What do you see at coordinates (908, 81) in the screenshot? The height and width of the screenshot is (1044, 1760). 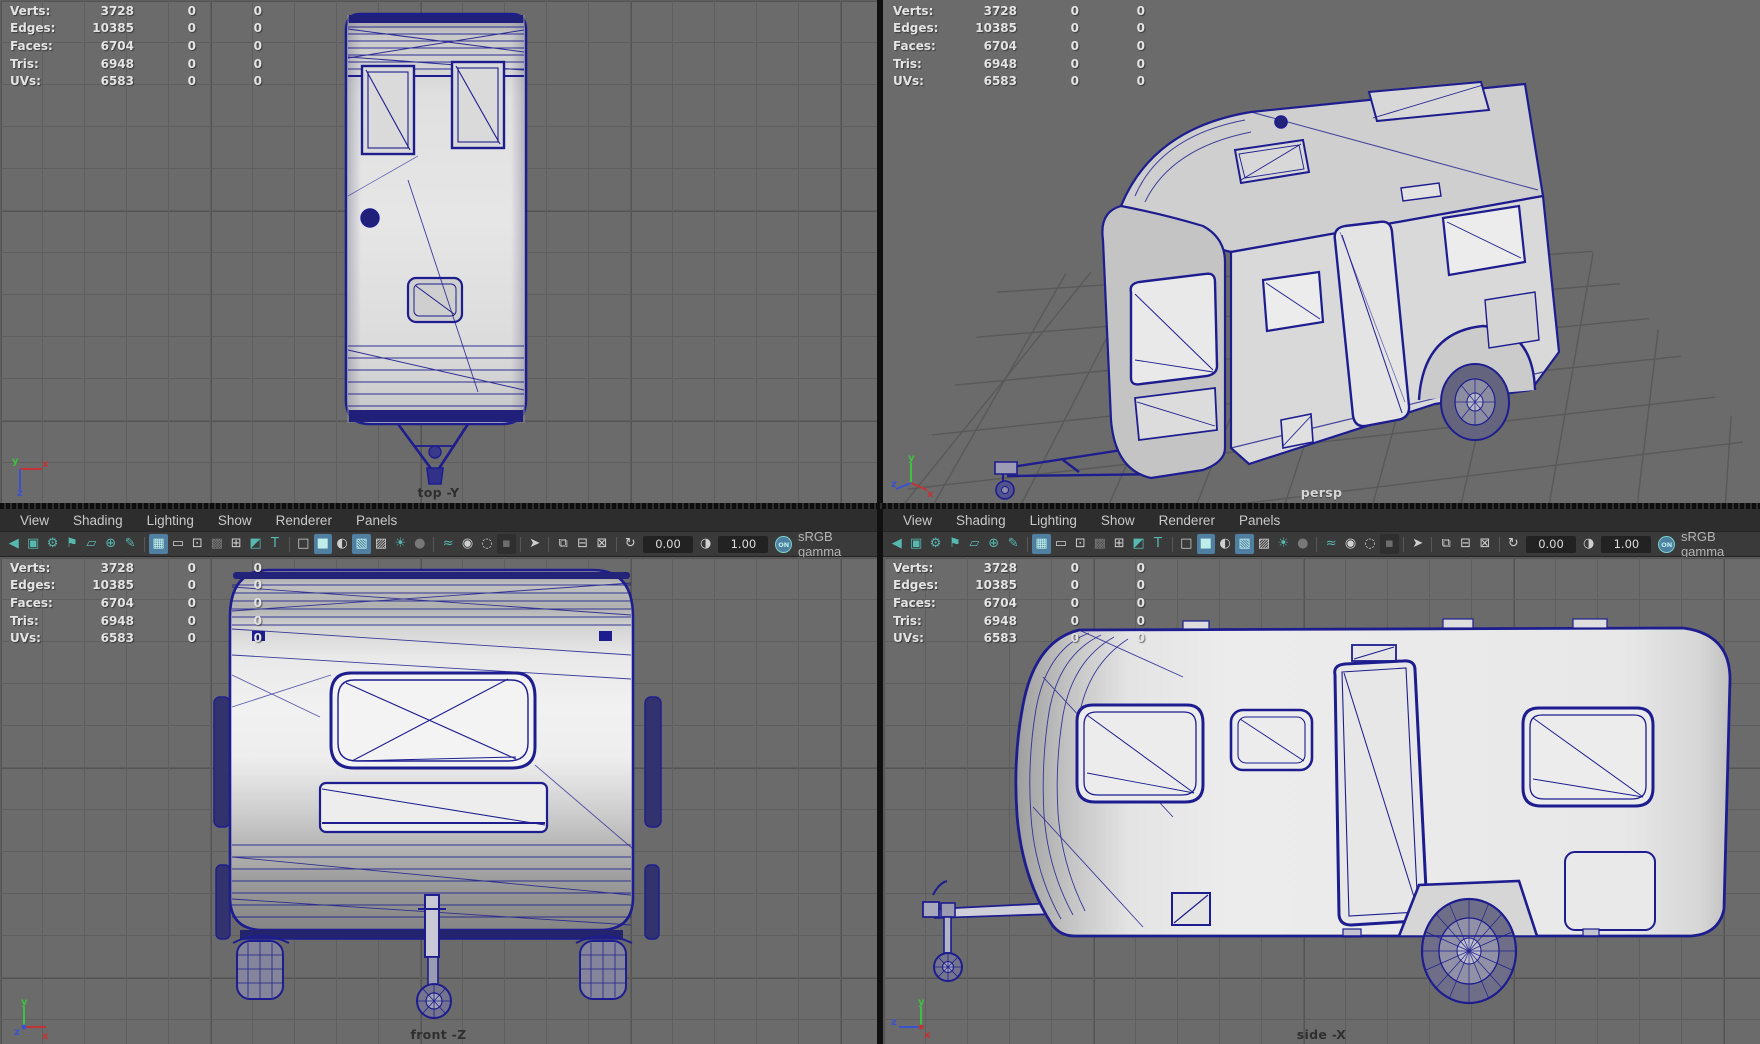 I see `hud-label: UVs:` at bounding box center [908, 81].